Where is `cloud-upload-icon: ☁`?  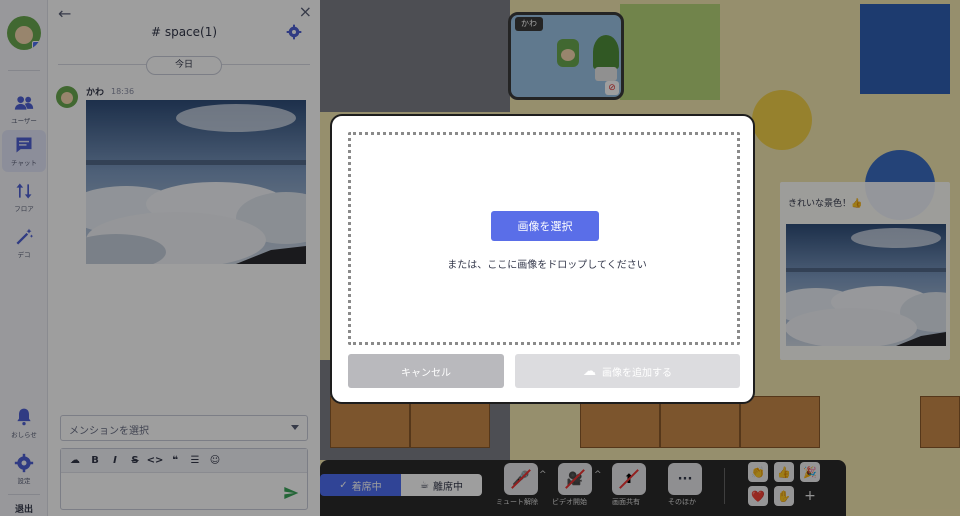
cloud-upload-icon: ☁ is located at coordinates (589, 370).